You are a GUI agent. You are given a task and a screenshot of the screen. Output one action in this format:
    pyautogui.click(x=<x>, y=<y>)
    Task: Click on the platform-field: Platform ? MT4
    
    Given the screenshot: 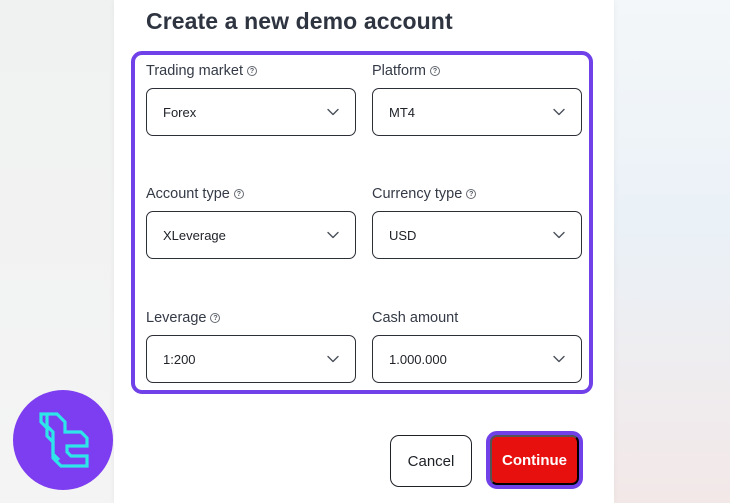 What is the action you would take?
    pyautogui.click(x=477, y=98)
    